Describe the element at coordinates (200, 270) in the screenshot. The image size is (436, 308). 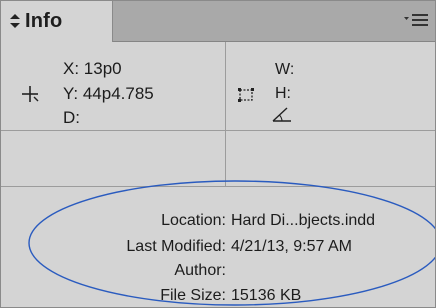
I see `author-label: Author:` at that location.